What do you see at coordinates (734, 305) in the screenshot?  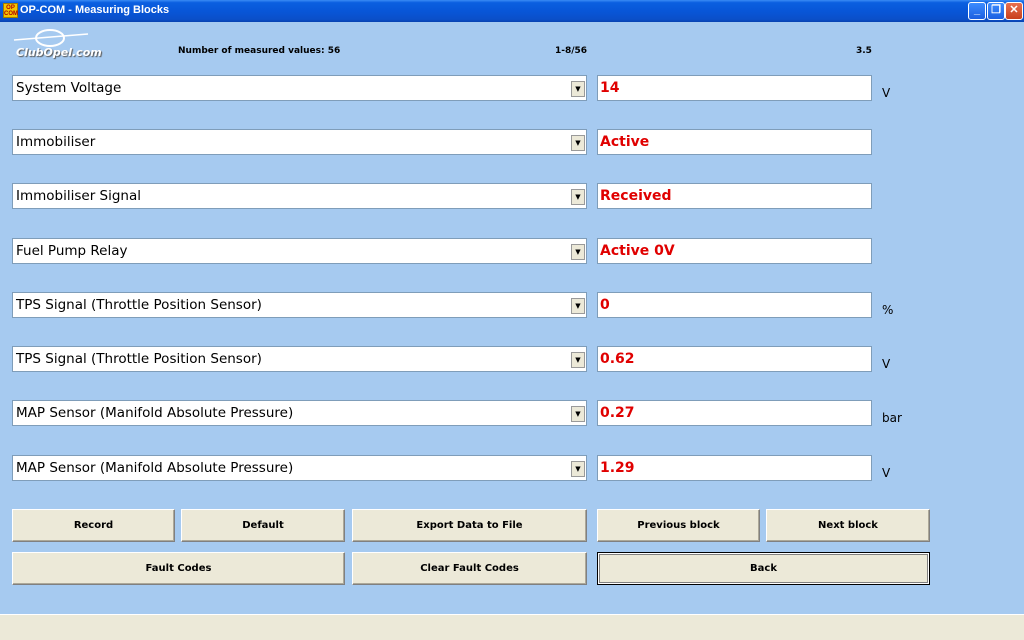 I see `measurement-value: 0` at bounding box center [734, 305].